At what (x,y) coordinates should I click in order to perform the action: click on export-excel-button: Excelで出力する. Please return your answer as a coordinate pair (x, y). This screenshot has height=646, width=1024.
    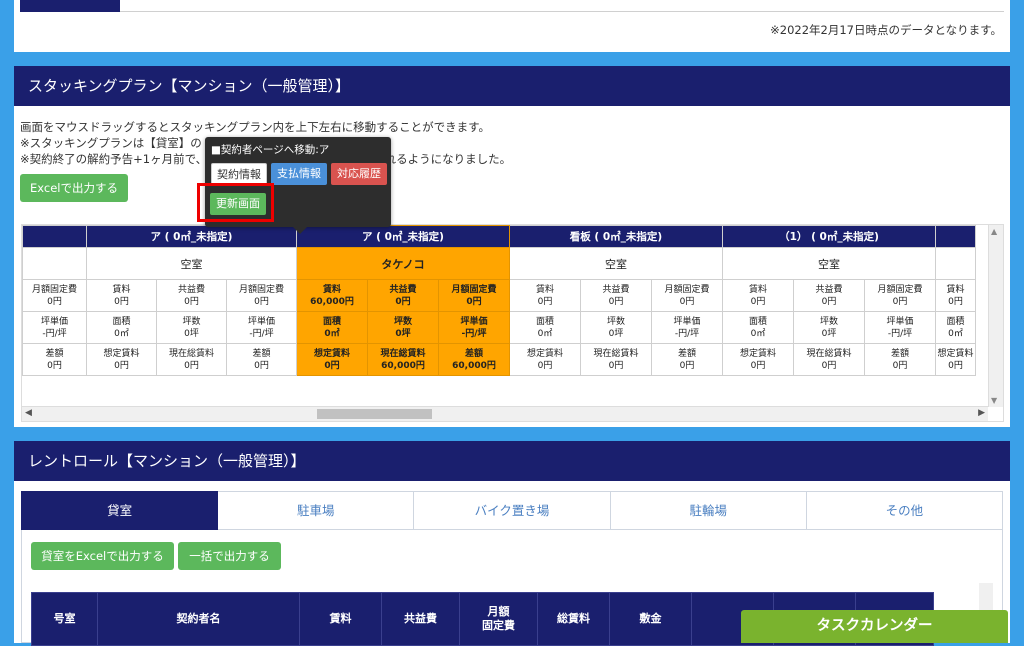
    Looking at the image, I should click on (74, 188).